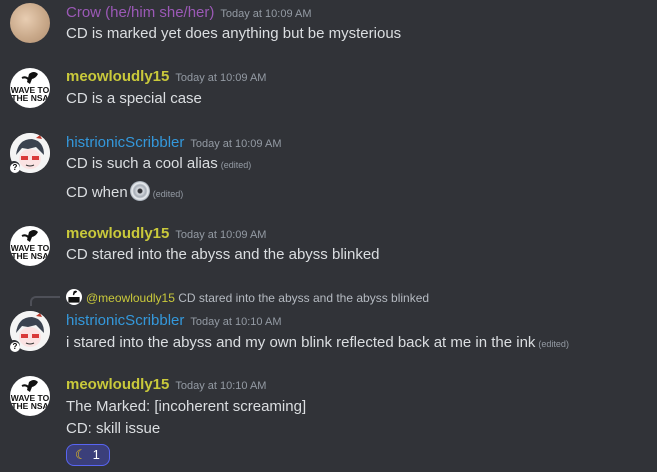 The image size is (657, 472). I want to click on message-text-content: CD is such a cool alias, so click(142, 163).